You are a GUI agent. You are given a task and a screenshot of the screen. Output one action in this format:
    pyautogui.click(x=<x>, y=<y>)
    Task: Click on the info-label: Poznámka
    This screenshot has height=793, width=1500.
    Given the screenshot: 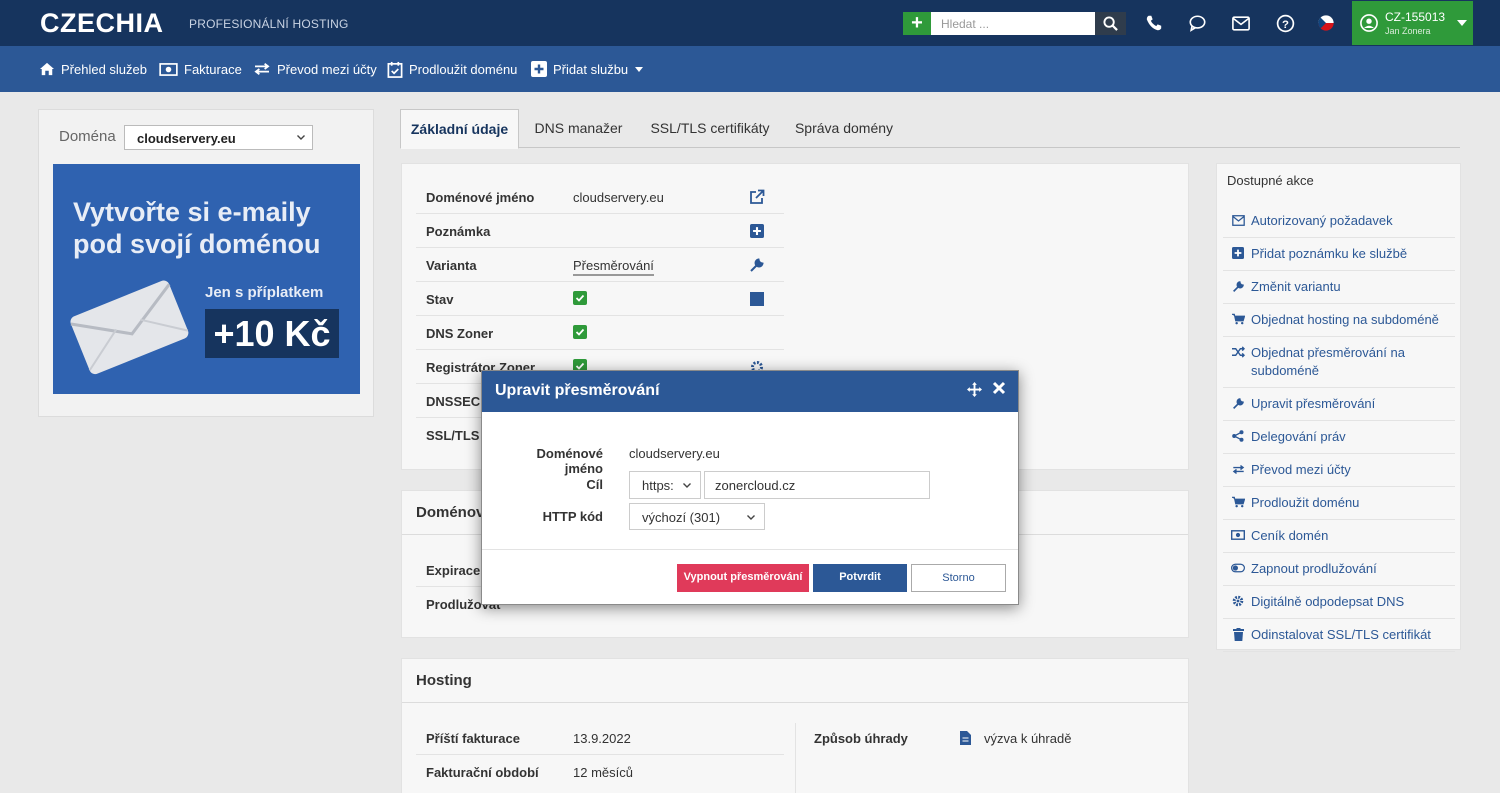 What is the action you would take?
    pyautogui.click(x=458, y=231)
    